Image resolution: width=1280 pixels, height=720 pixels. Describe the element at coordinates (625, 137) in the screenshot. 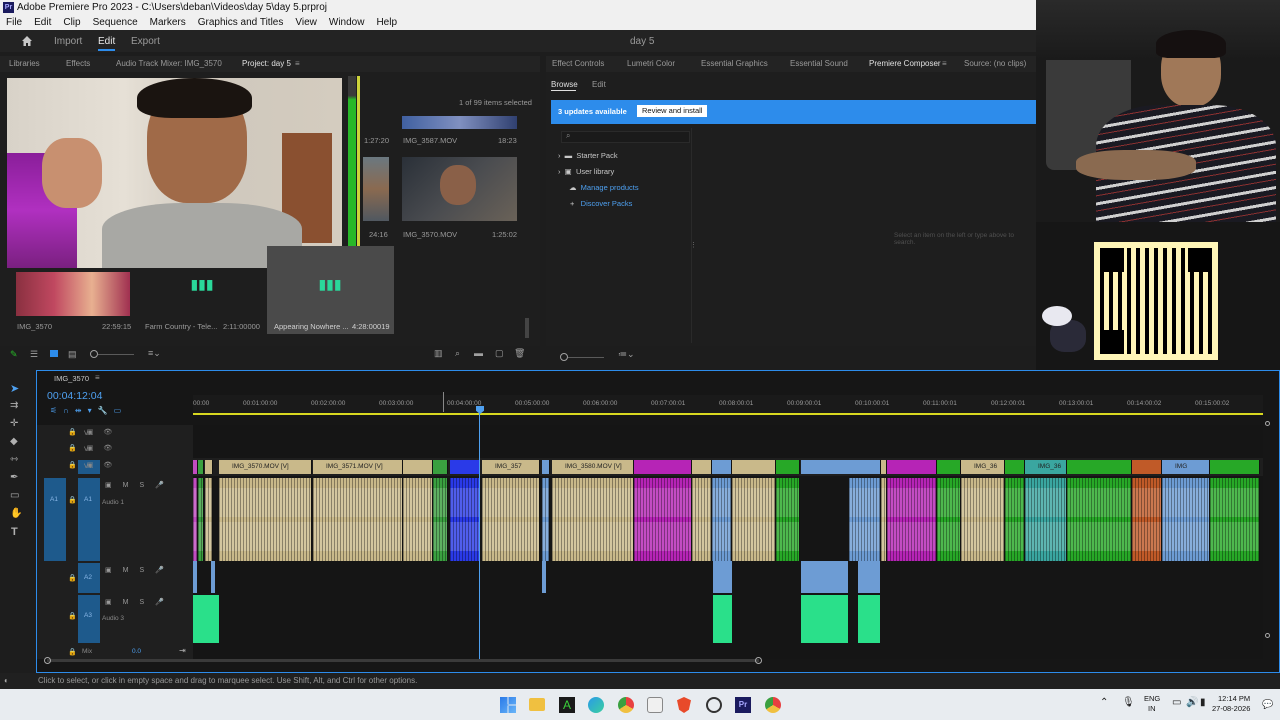

I see `search-input: ⌕` at that location.